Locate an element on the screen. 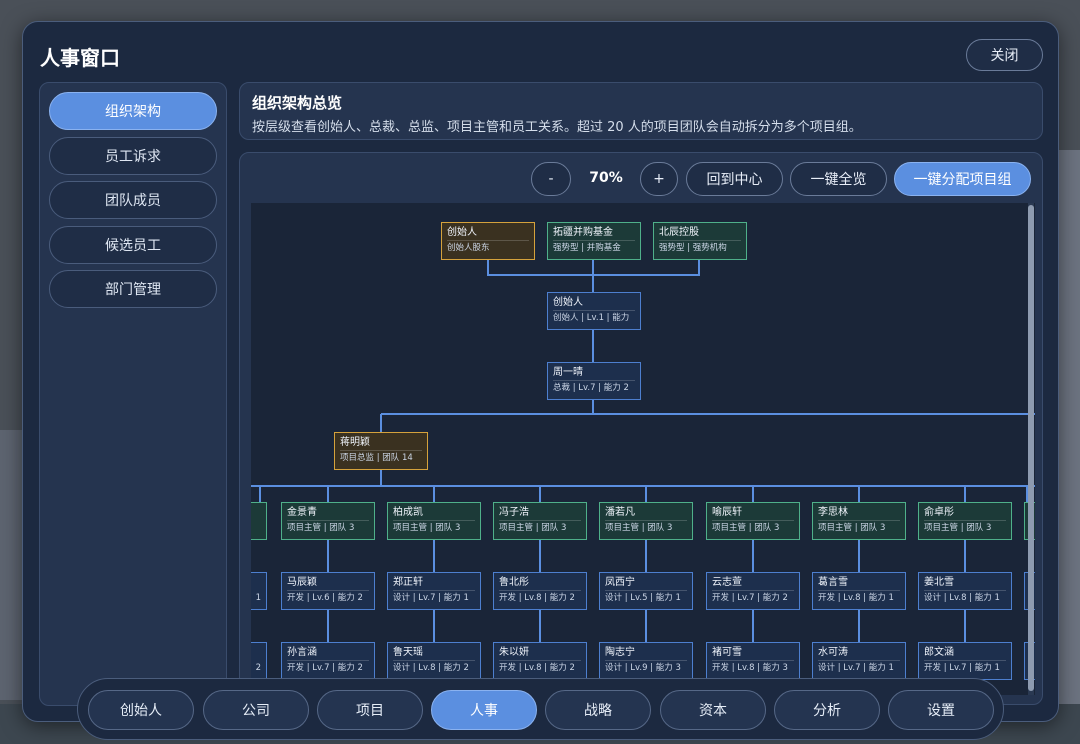  org-node-staff: 葛言雪 开发 | Lv.8 | 能力 1 is located at coordinates (859, 591).